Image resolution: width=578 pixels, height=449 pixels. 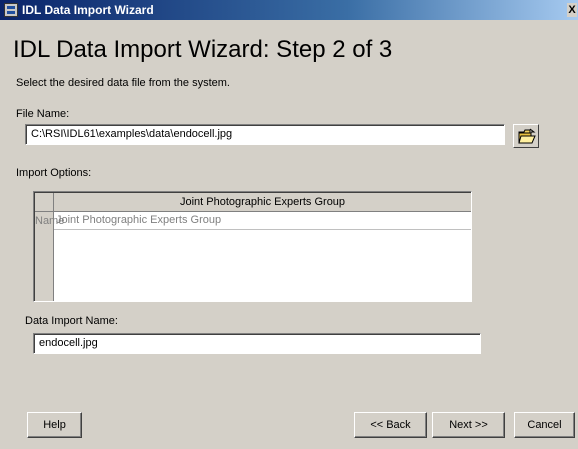 I want to click on help-button: Help, so click(x=54, y=425).